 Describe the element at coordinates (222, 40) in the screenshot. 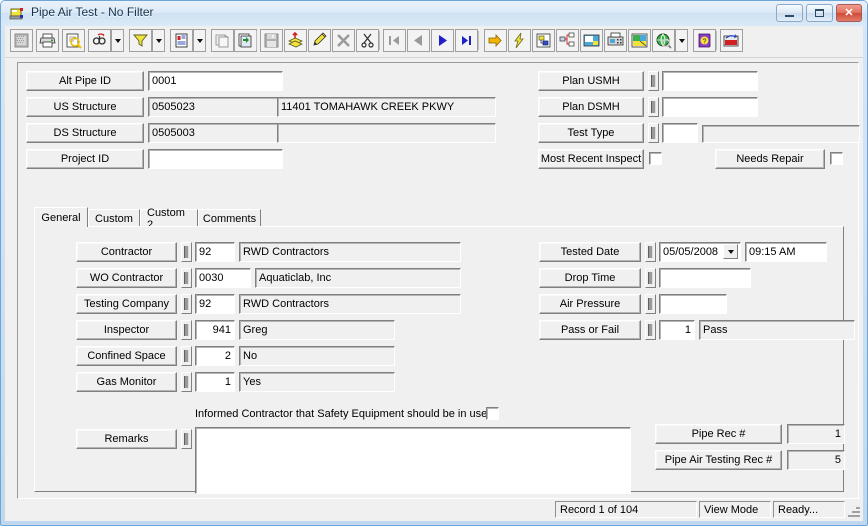

I see `copy-form-button` at that location.